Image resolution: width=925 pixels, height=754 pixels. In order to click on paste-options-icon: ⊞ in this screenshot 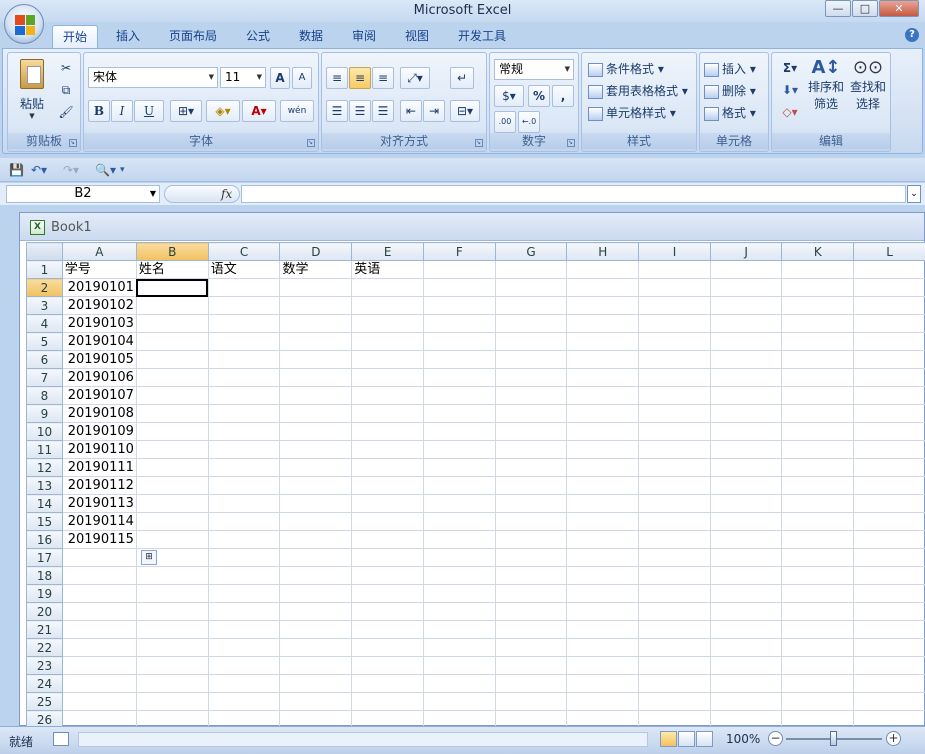, I will do `click(149, 557)`.